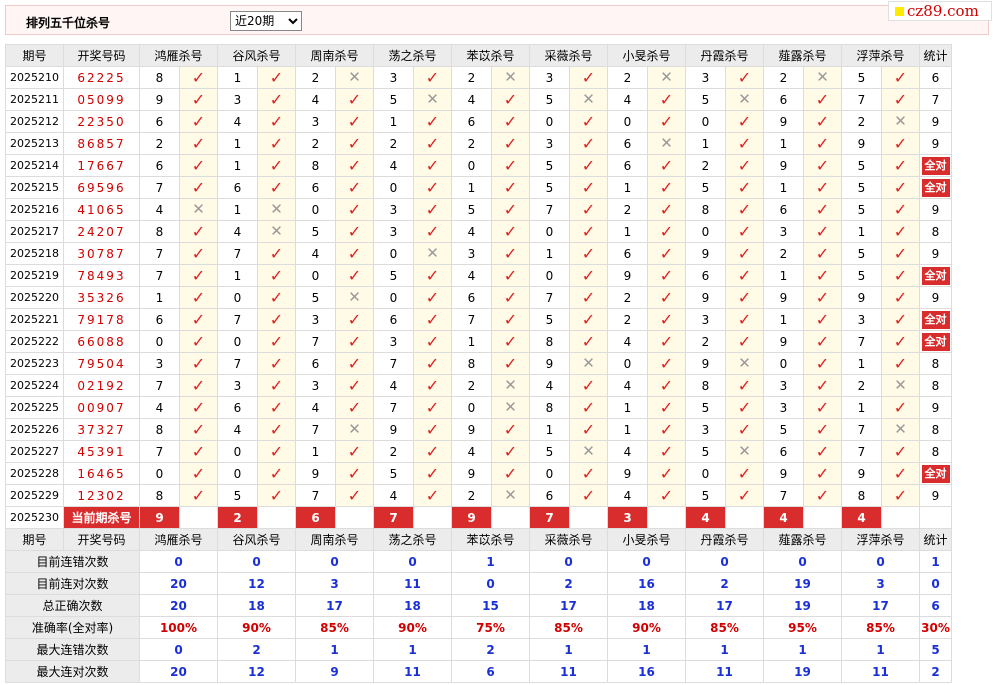  I want to click on kill-number-cell: 0, so click(159, 341).